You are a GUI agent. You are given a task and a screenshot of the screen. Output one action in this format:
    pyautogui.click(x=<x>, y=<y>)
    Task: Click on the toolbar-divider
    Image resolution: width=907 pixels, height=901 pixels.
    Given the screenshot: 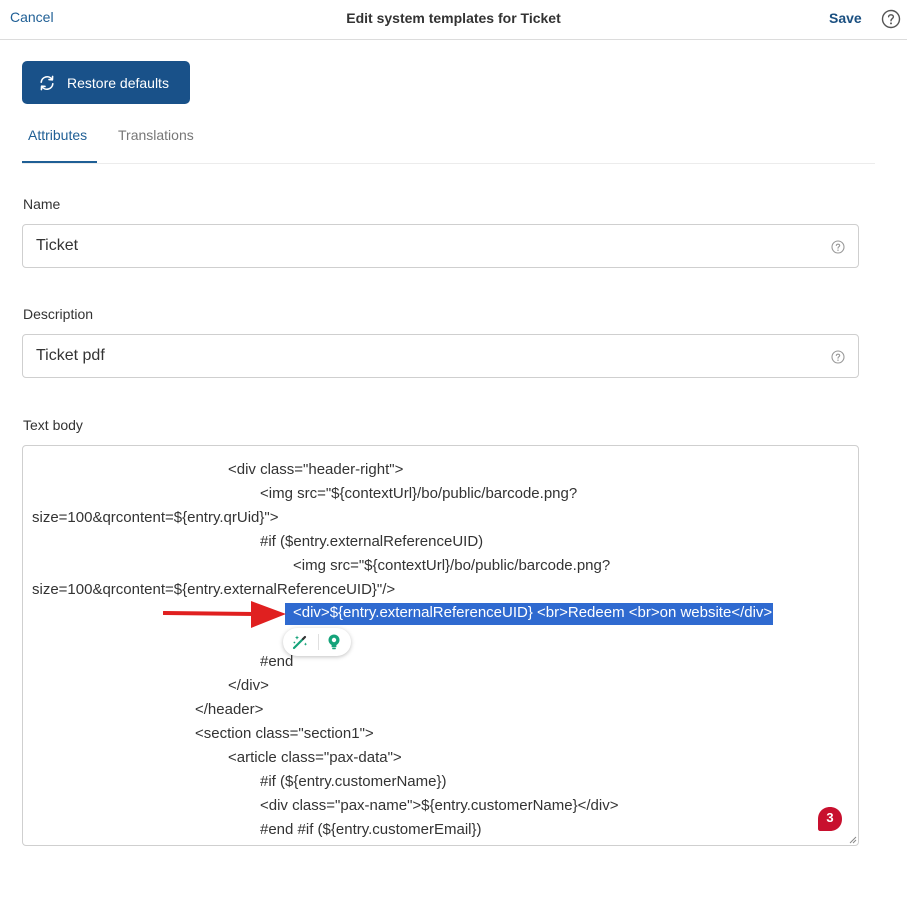 What is the action you would take?
    pyautogui.click(x=318, y=642)
    